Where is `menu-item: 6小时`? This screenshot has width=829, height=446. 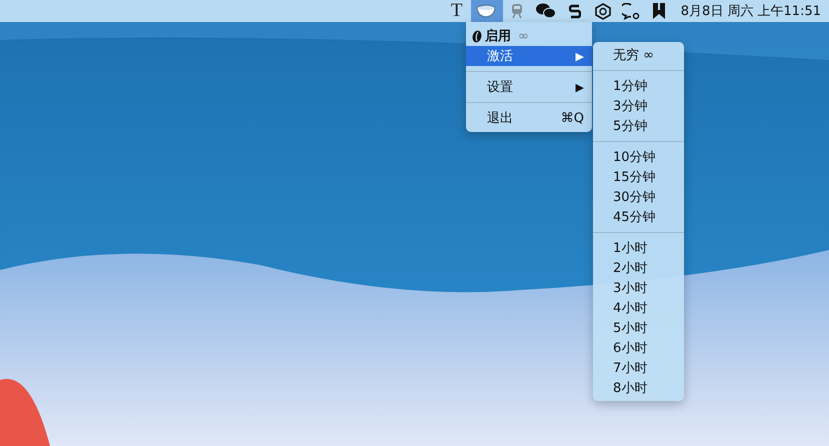 menu-item: 6小时 is located at coordinates (638, 348).